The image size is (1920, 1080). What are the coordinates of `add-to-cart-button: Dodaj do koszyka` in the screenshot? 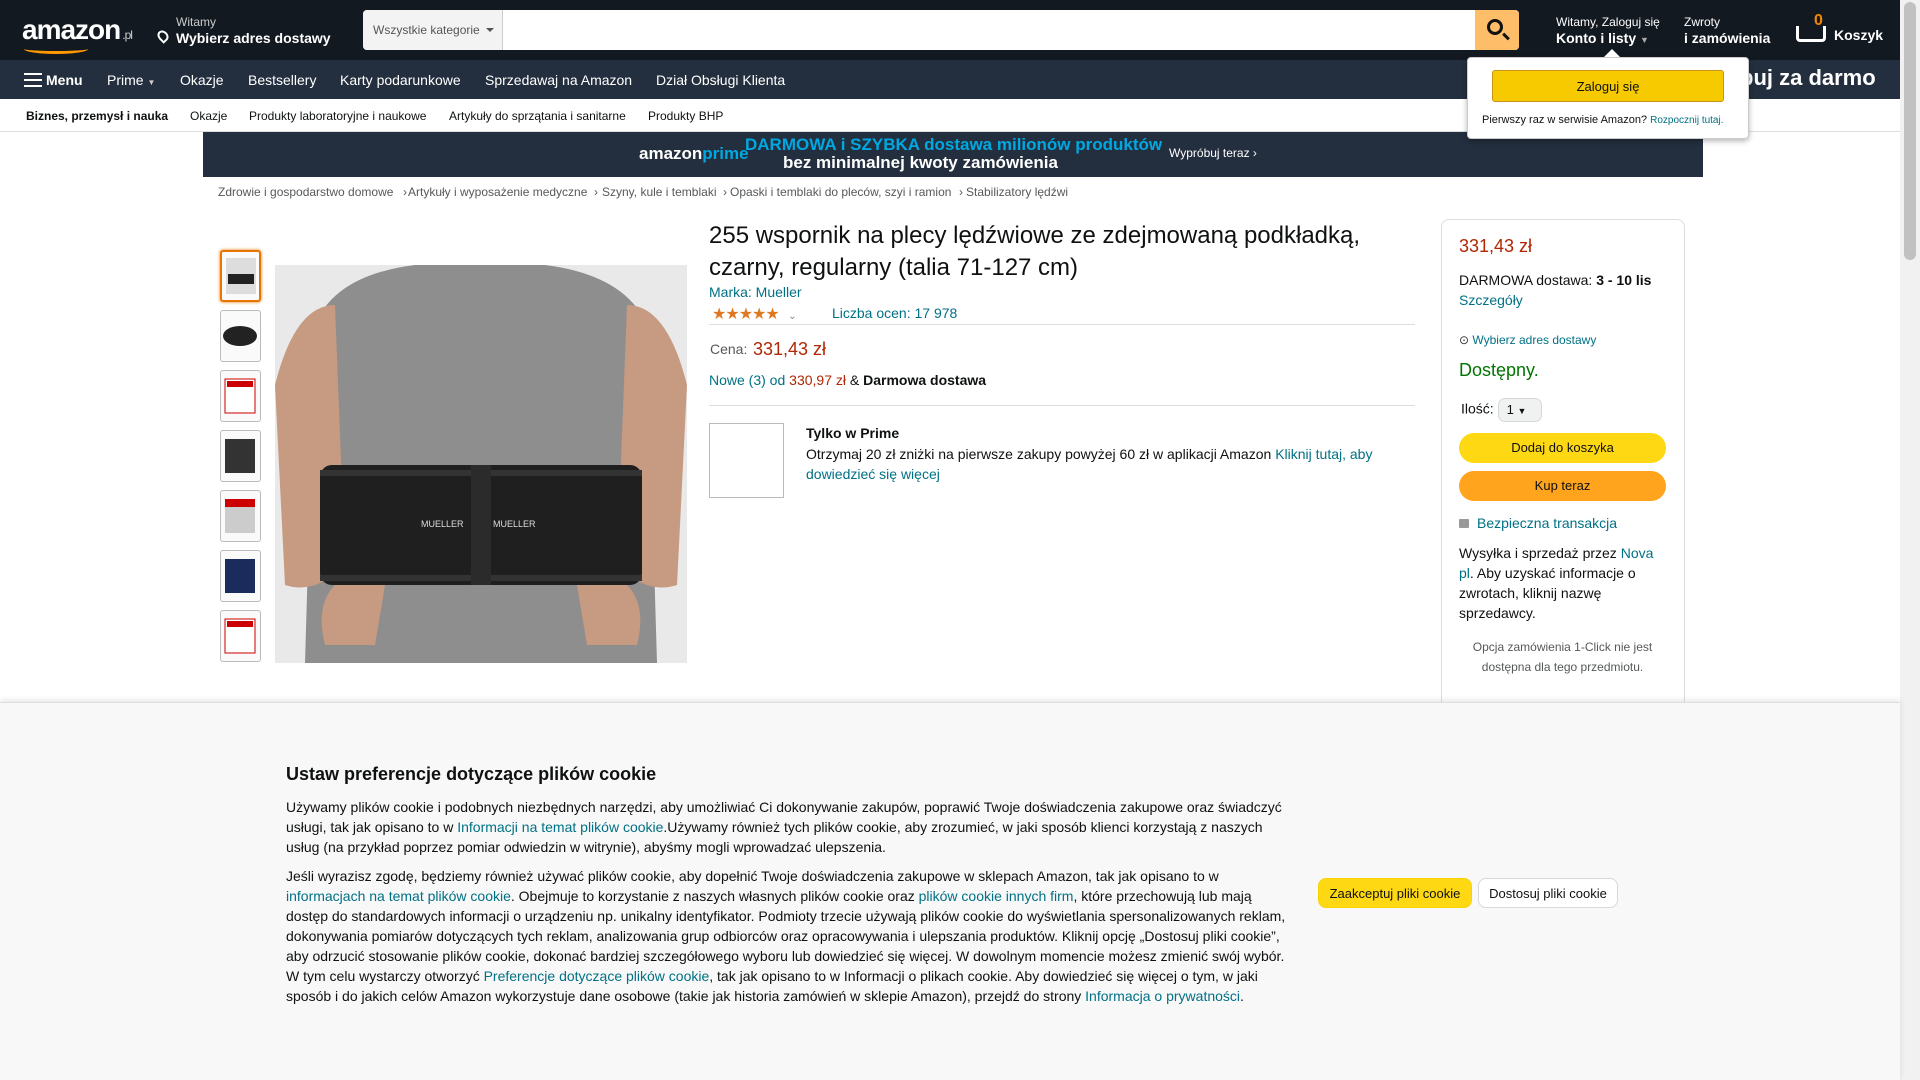 It's located at (1562, 448).